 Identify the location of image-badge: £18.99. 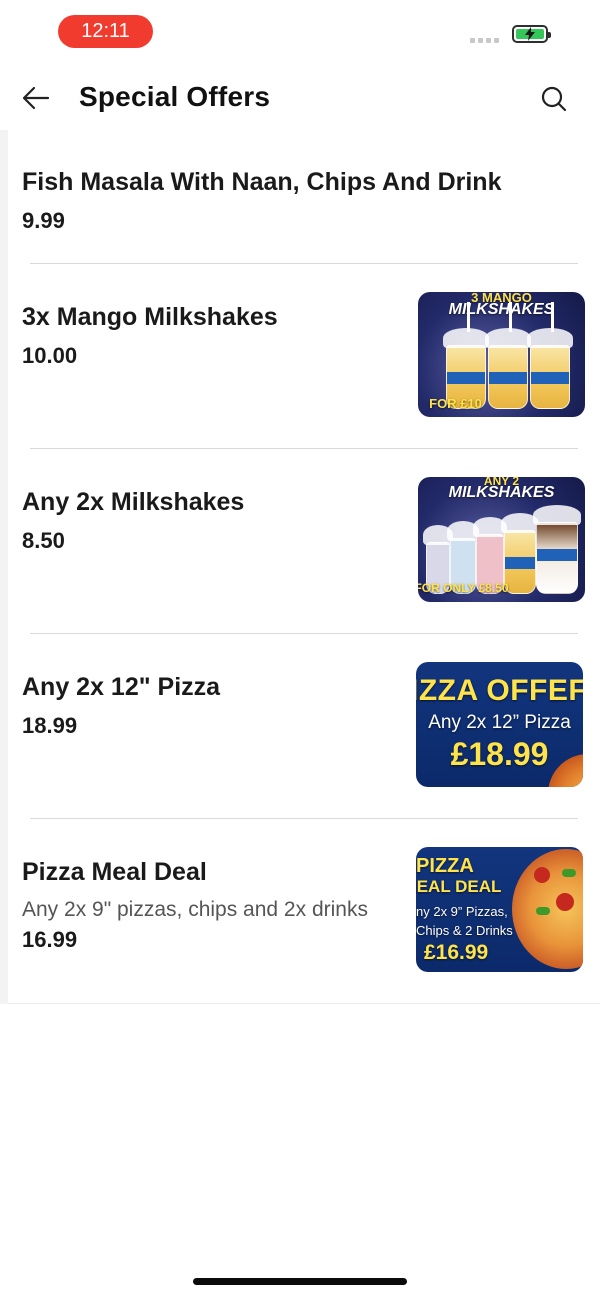
(499, 754).